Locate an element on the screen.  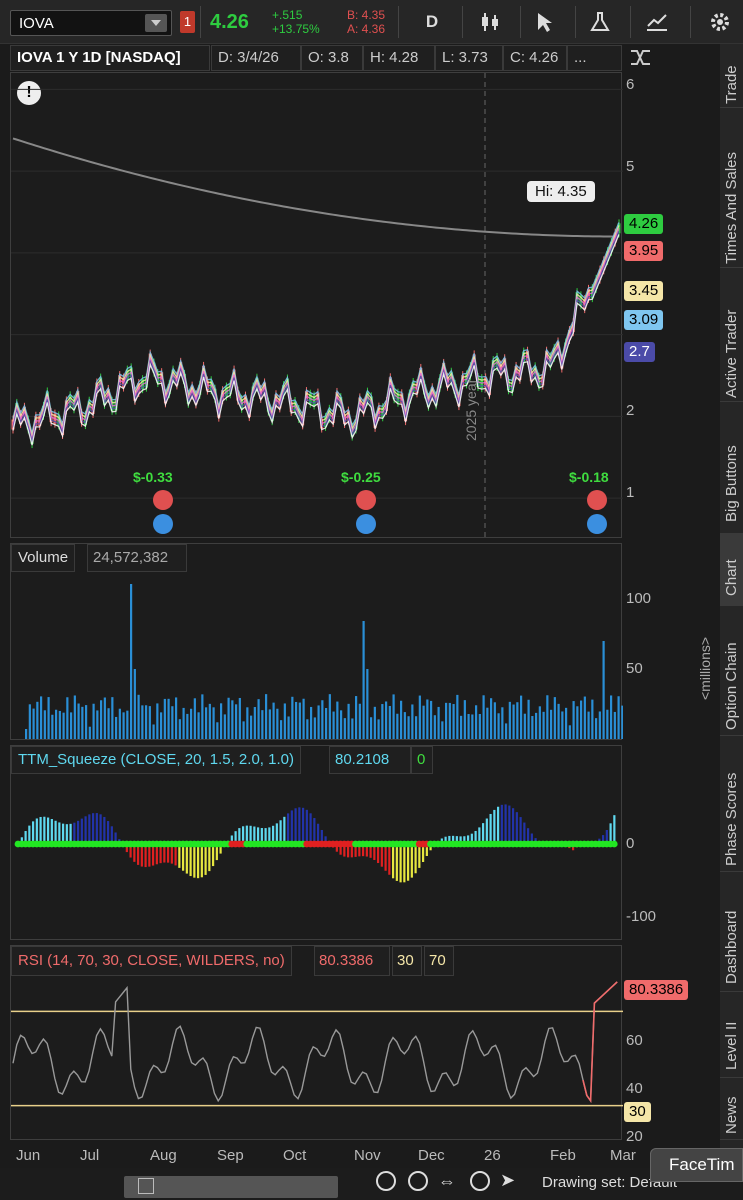
tab-chart: Chart is located at coordinates (731, 570).